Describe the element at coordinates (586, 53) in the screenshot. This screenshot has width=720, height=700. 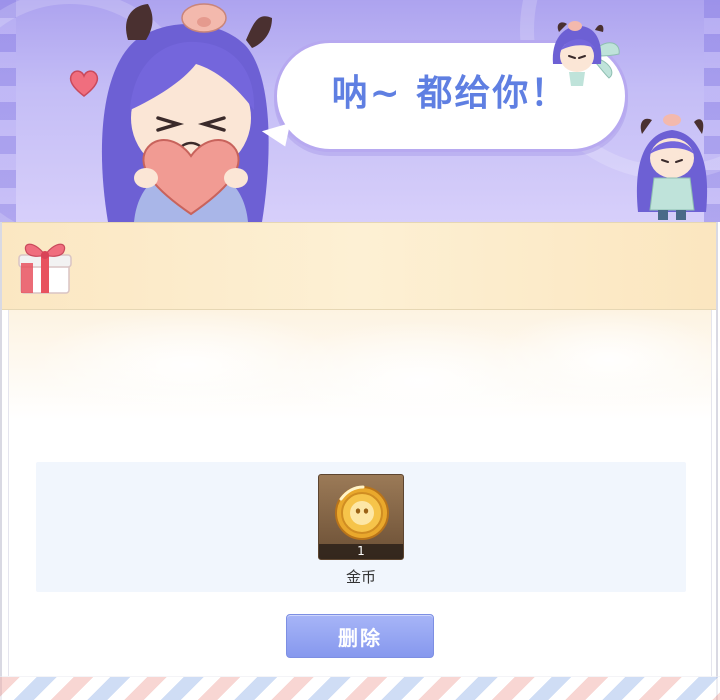
I see `chibi-character-small-flying` at that location.